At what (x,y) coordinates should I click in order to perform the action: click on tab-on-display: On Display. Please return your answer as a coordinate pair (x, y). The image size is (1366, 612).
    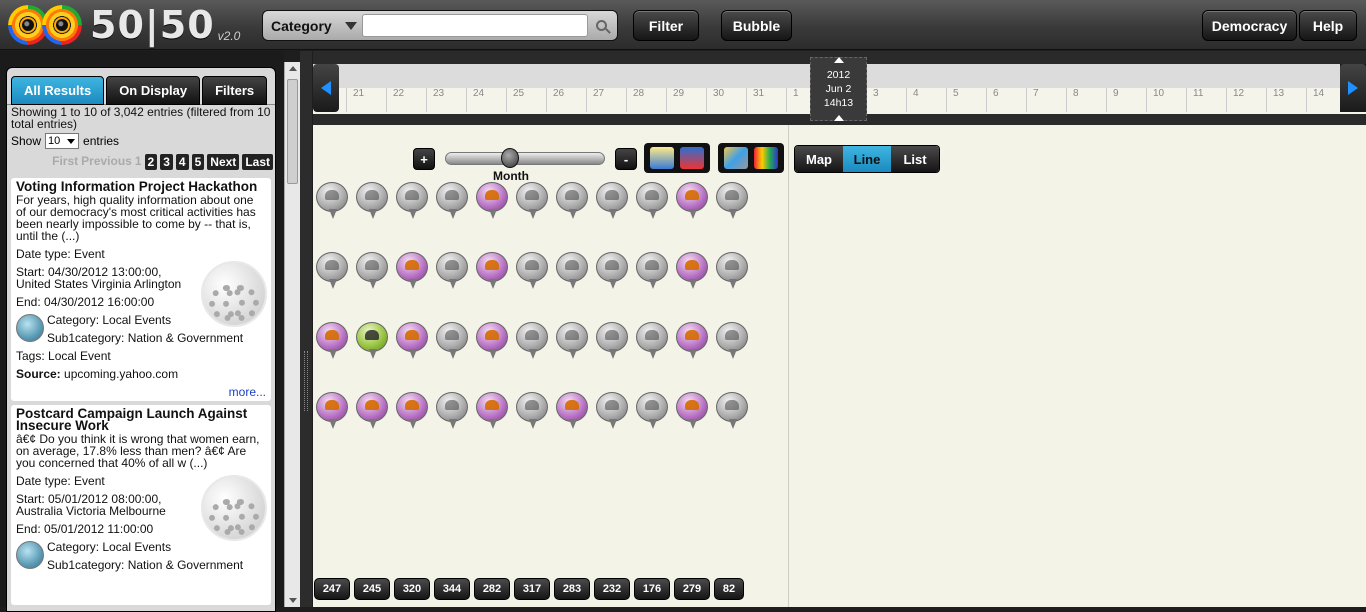
    Looking at the image, I should click on (153, 90).